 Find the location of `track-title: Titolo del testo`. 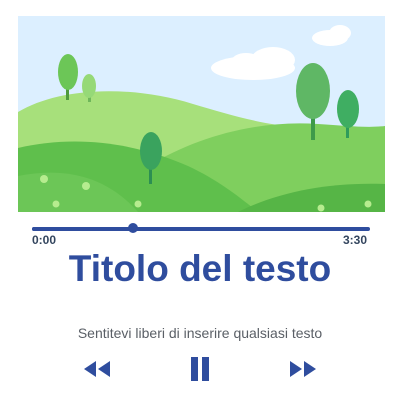

track-title: Titolo del testo is located at coordinates (200, 268).